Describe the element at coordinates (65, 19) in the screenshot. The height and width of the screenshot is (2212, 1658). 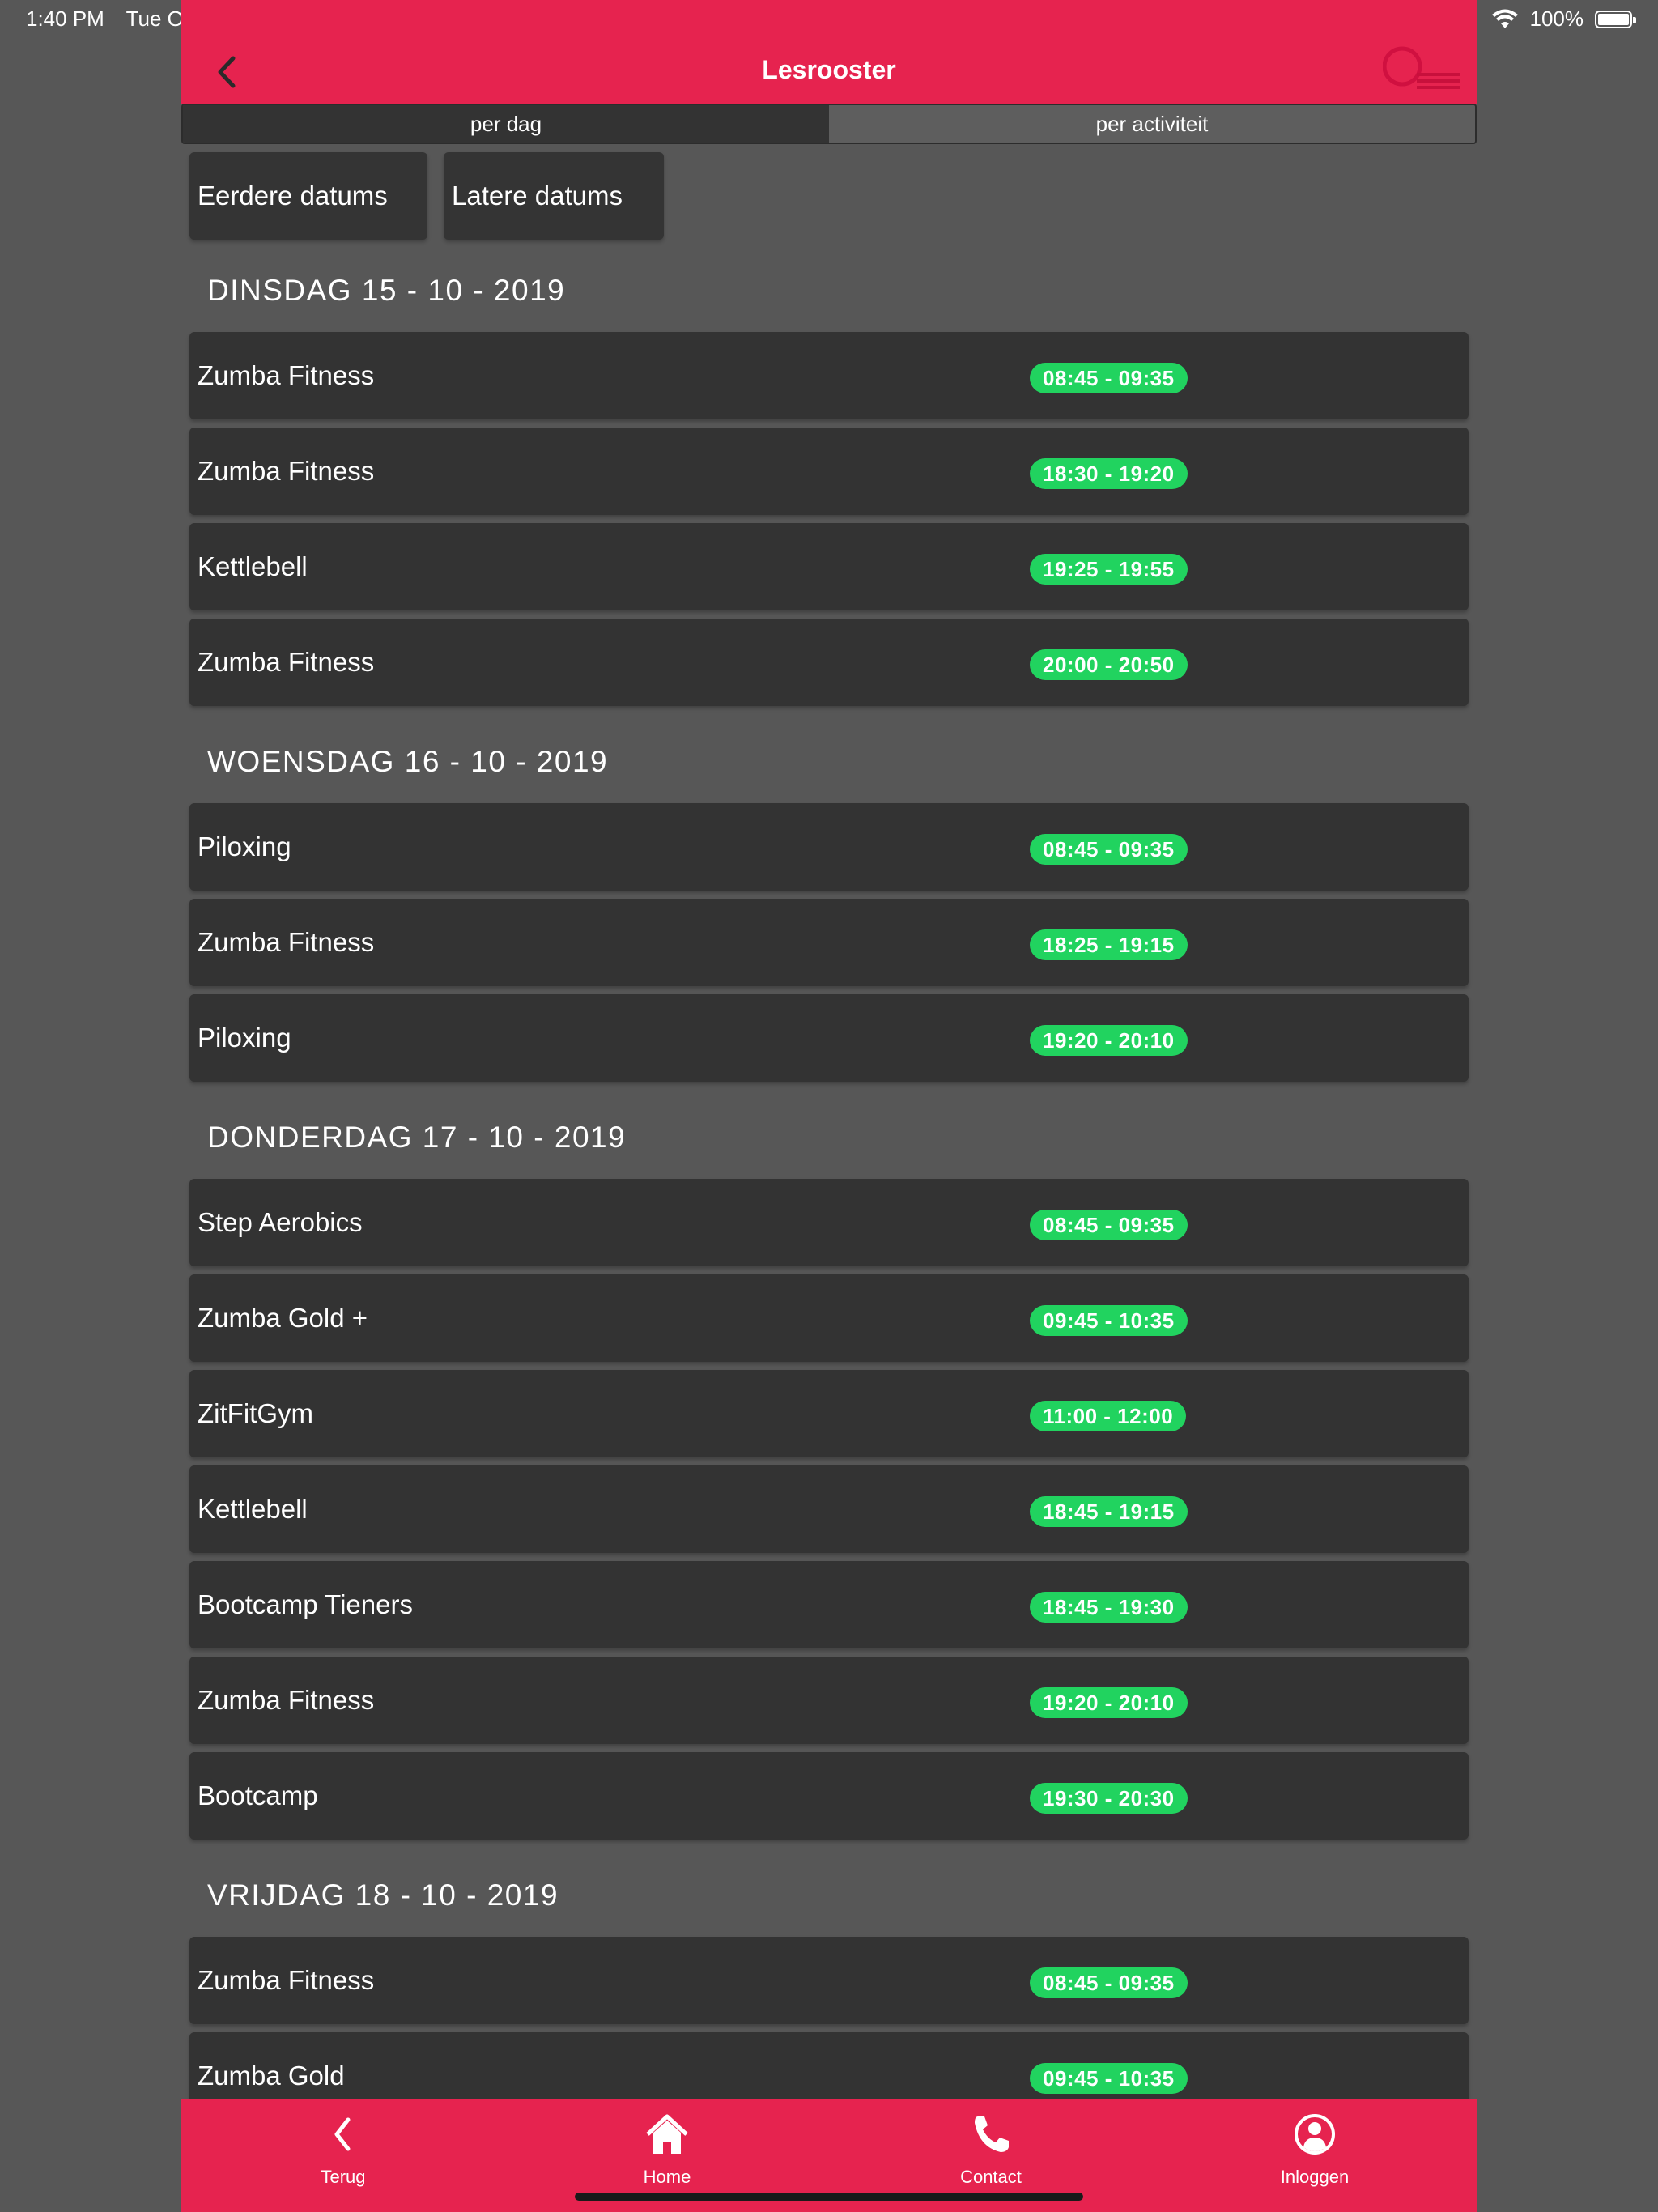
I see `status-time: 1:40 PM` at that location.